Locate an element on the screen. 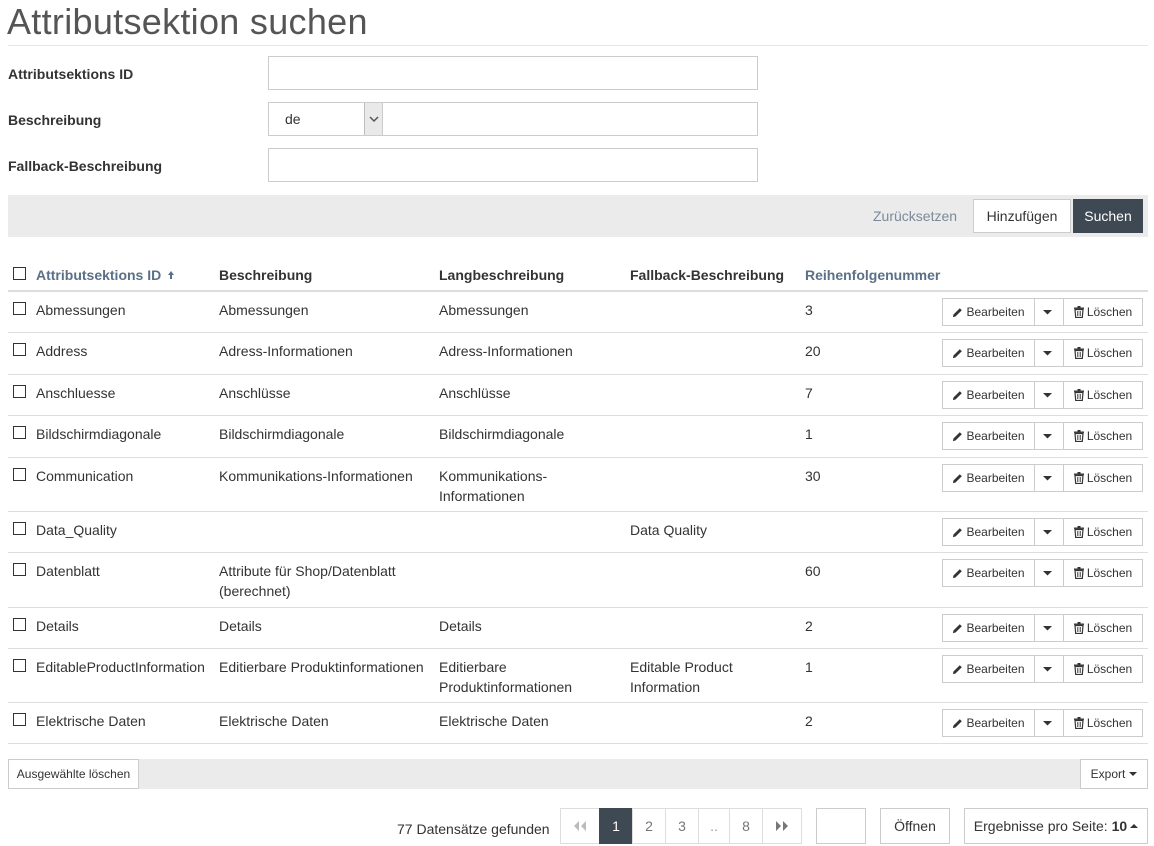 The height and width of the screenshot is (846, 1154). last-page-button is located at coordinates (782, 826).